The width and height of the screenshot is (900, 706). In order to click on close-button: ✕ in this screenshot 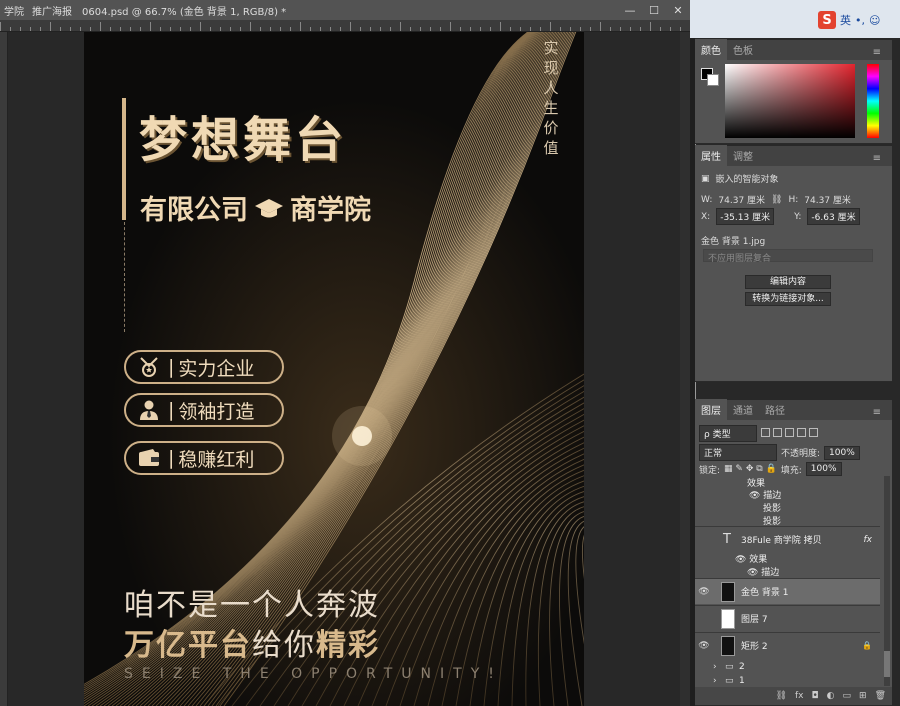, I will do `click(678, 10)`.